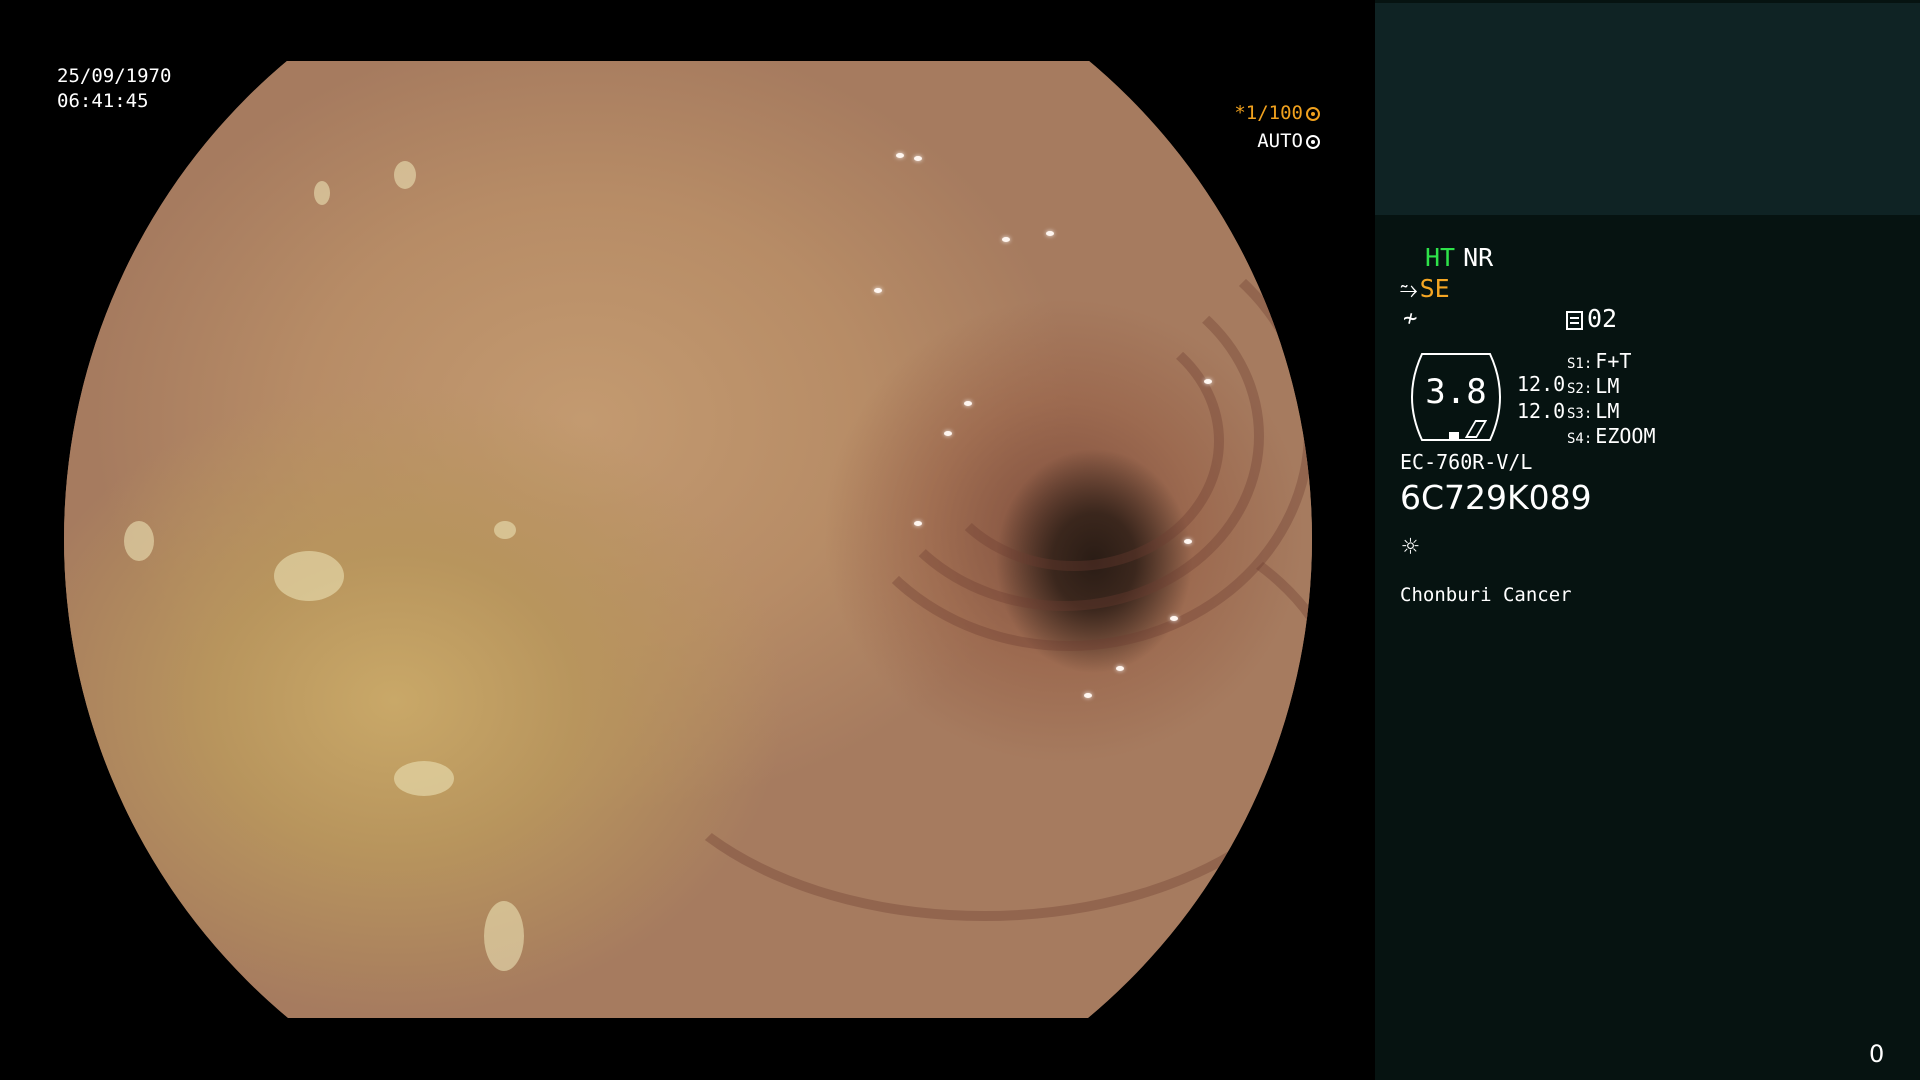 This screenshot has height=1080, width=1920. What do you see at coordinates (1313, 142) in the screenshot?
I see `iris-icon` at bounding box center [1313, 142].